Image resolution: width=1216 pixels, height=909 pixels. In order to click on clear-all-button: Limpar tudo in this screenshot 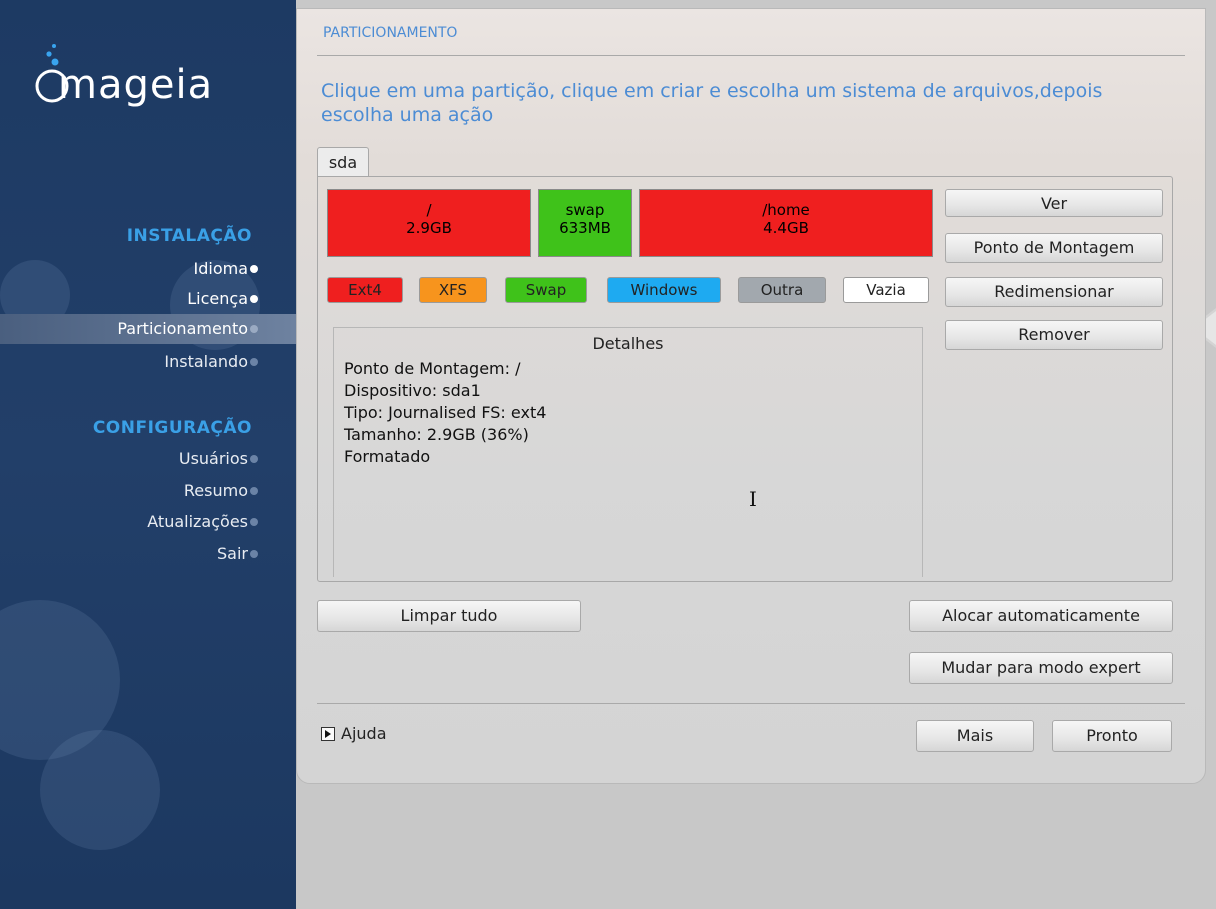, I will do `click(449, 616)`.